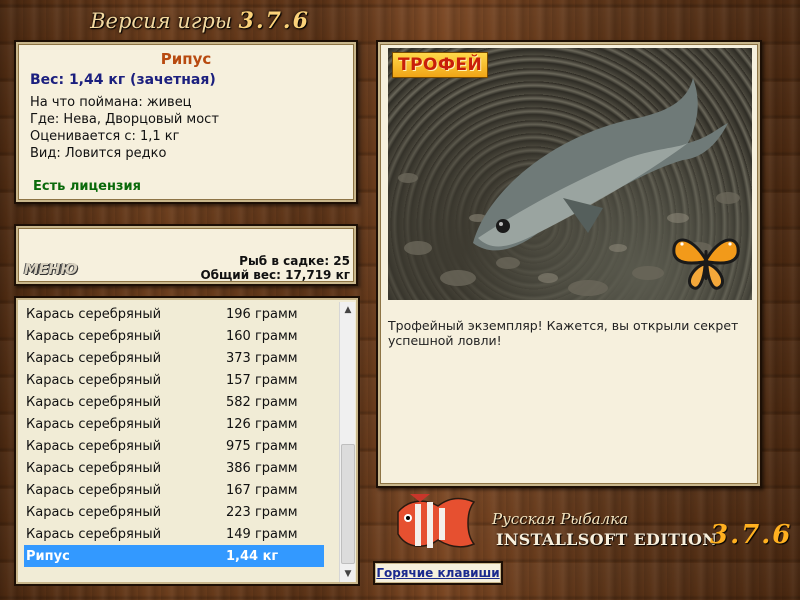  Describe the element at coordinates (124, 119) in the screenshot. I see `location-line: Где: Нева, Дворцовый мост` at that location.